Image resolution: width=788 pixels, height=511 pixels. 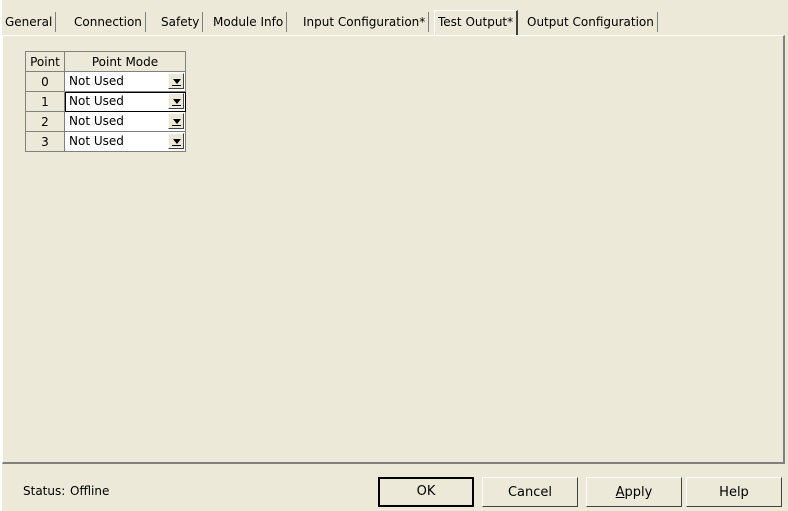 I want to click on status-label: Status:, so click(x=44, y=491).